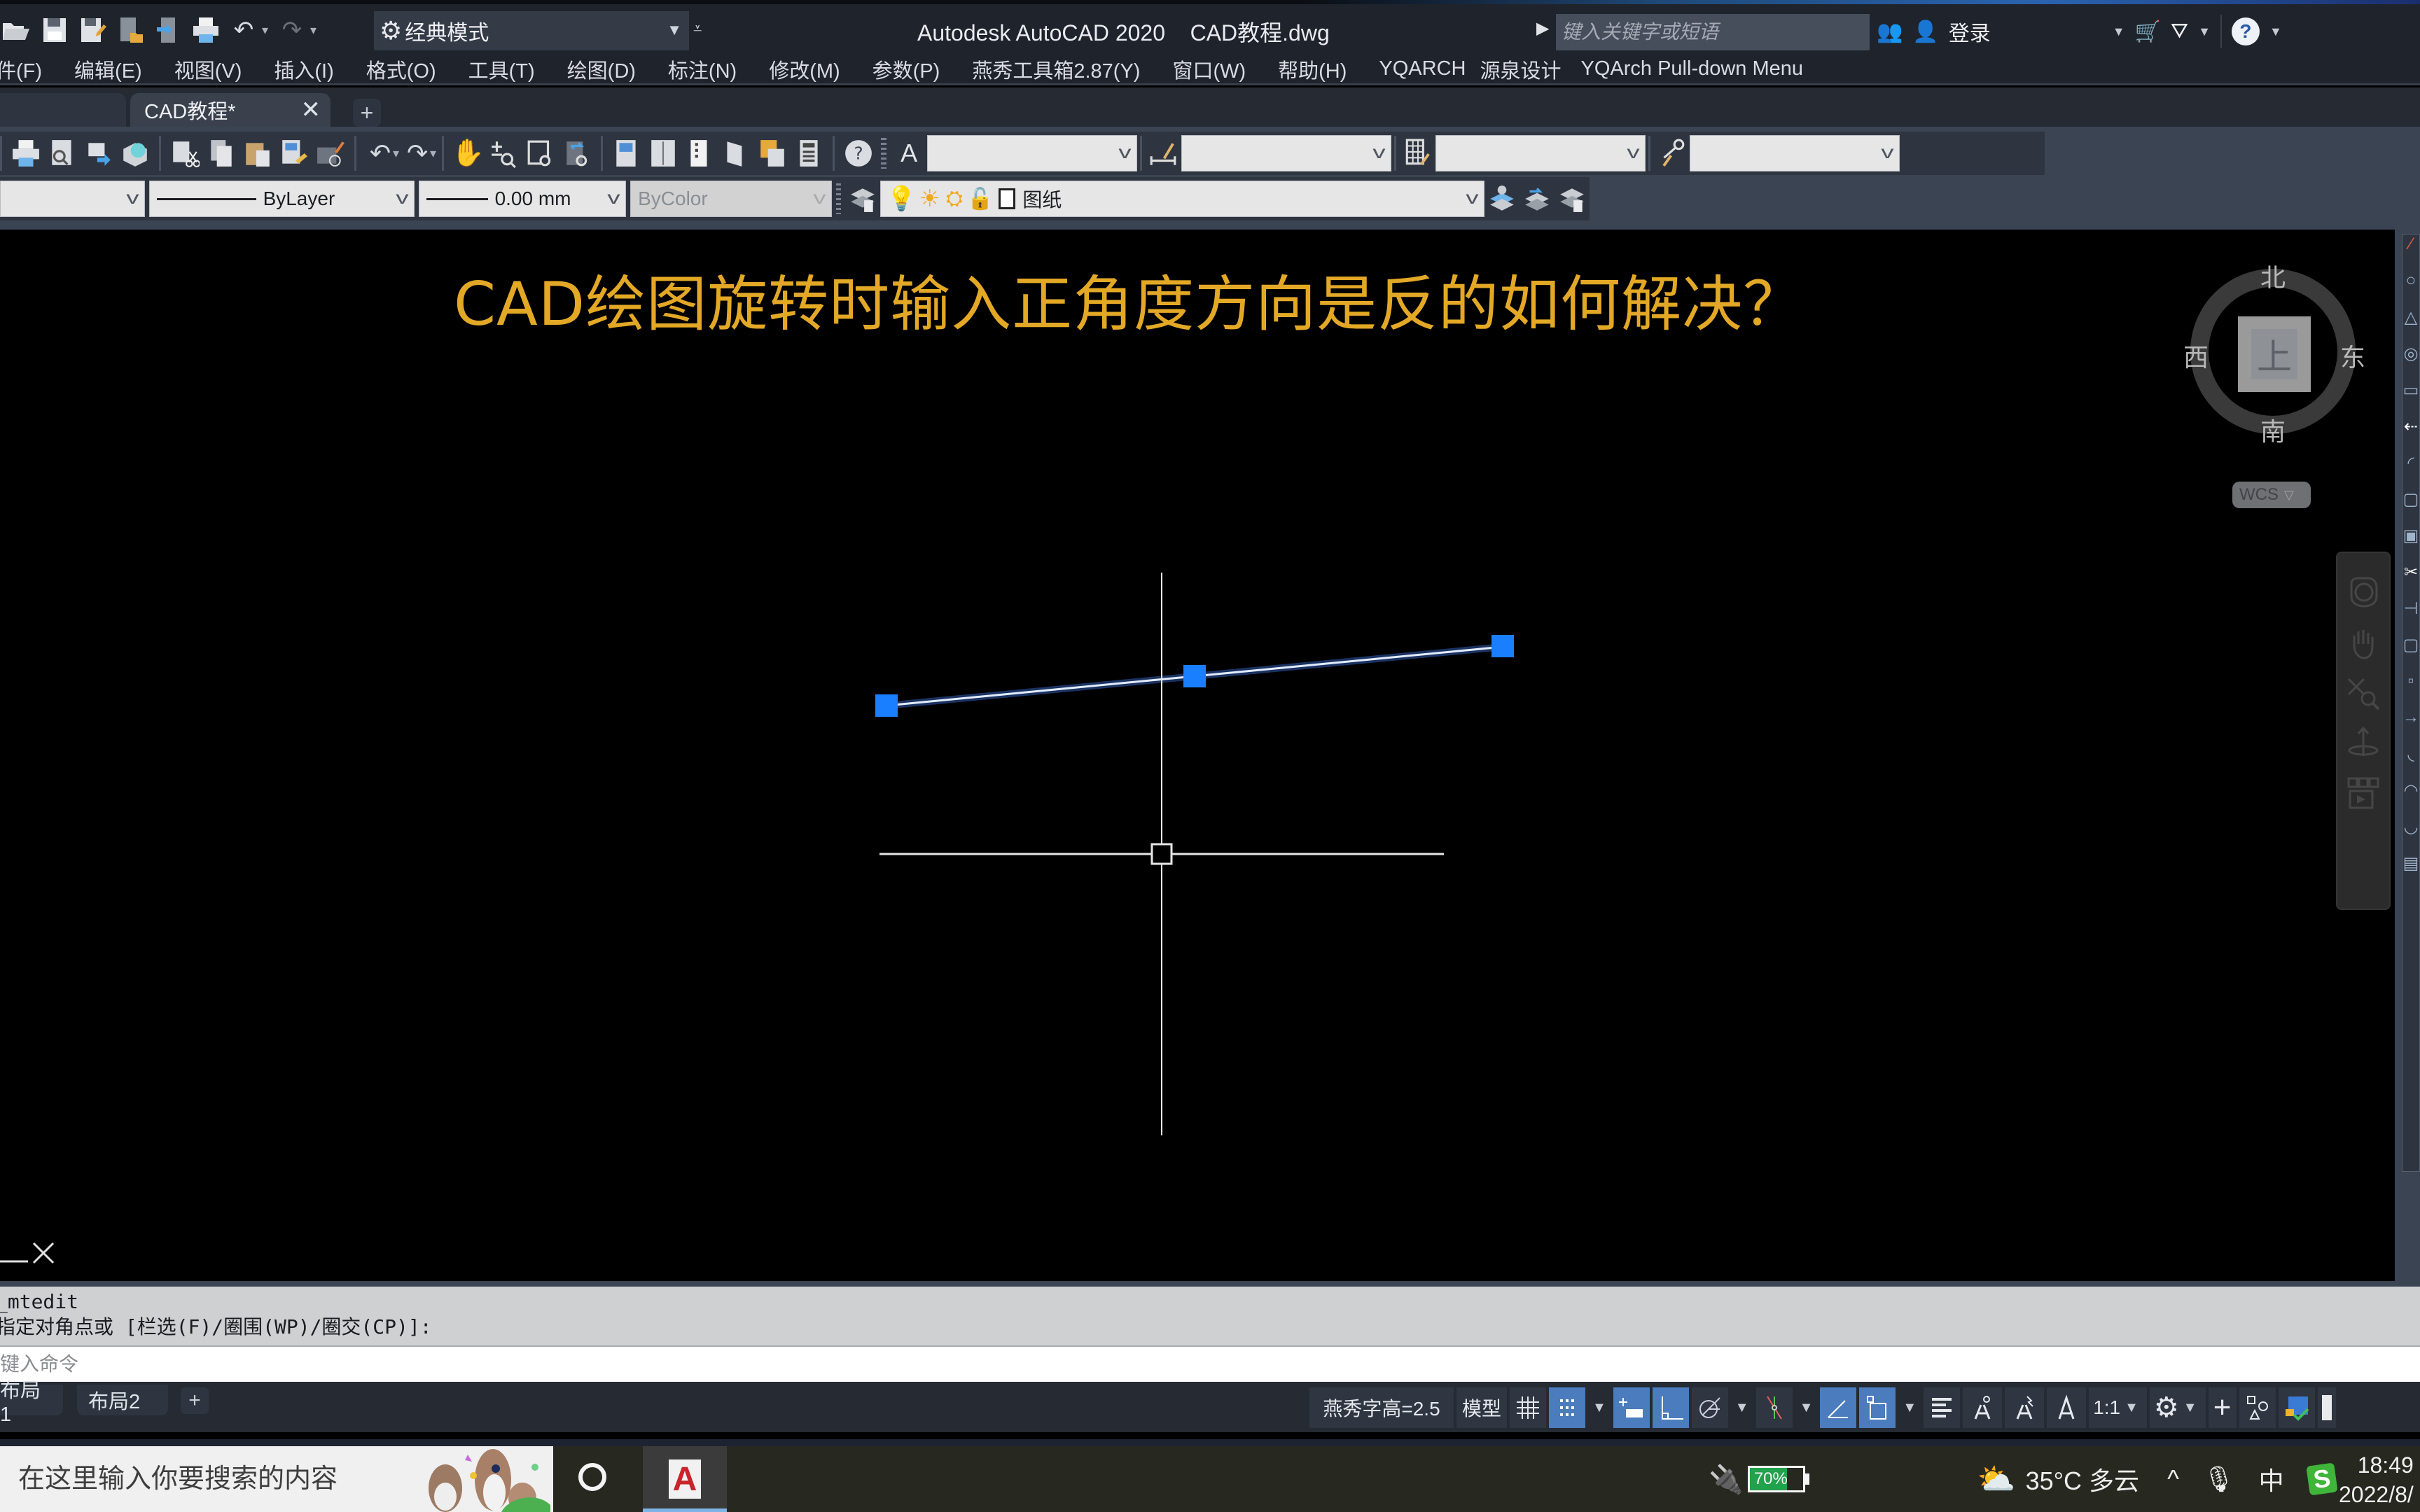 The height and width of the screenshot is (1512, 2420). Describe the element at coordinates (1599, 1408) in the screenshot. I see `snap-dropdown-icon: ▼` at that location.